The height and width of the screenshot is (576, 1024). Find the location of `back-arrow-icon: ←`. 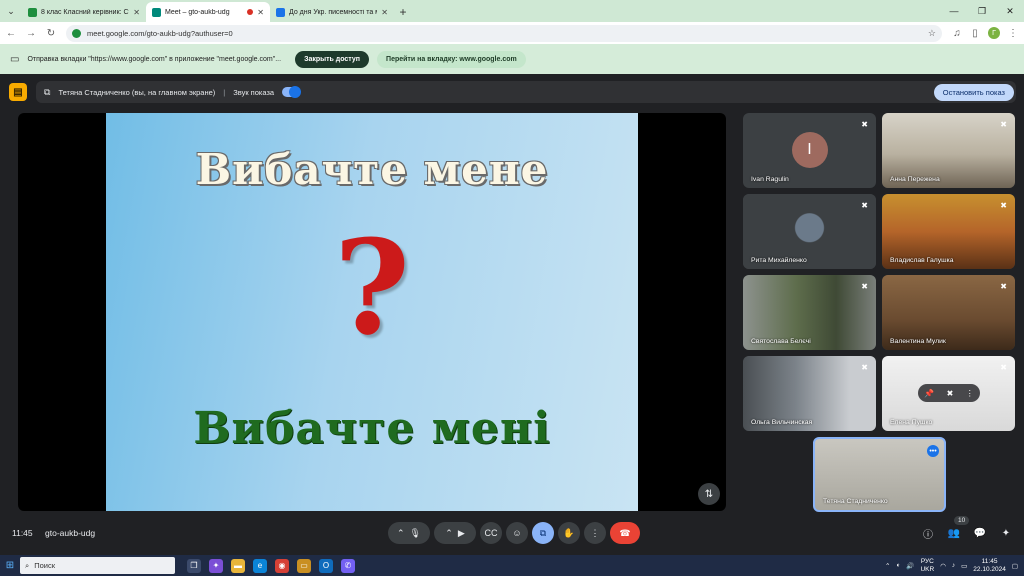

back-arrow-icon: ← is located at coordinates (11, 33).